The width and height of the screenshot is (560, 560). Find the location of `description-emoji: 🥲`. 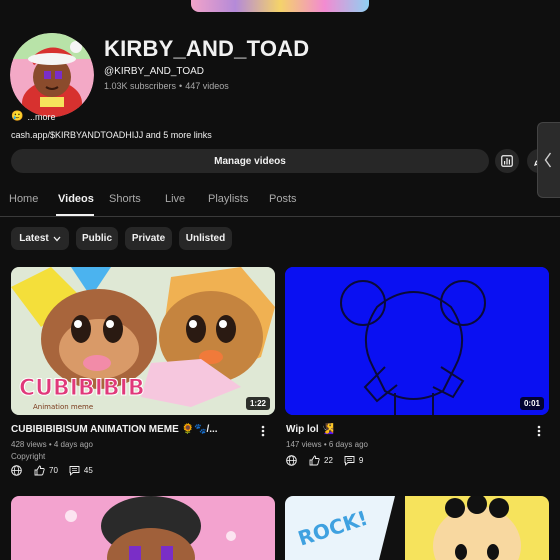

description-emoji: 🥲 is located at coordinates (17, 116).